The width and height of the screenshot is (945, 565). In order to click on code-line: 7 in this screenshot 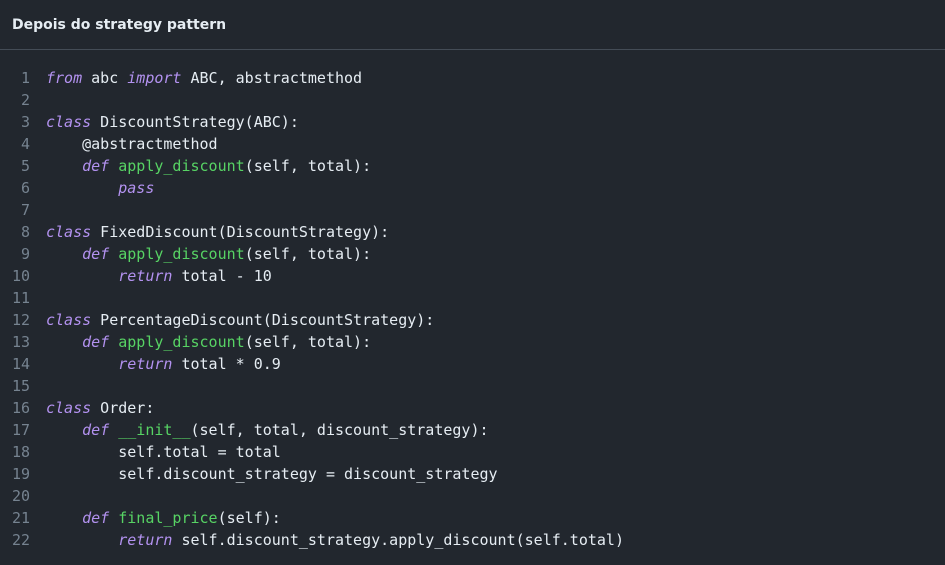, I will do `click(472, 210)`.